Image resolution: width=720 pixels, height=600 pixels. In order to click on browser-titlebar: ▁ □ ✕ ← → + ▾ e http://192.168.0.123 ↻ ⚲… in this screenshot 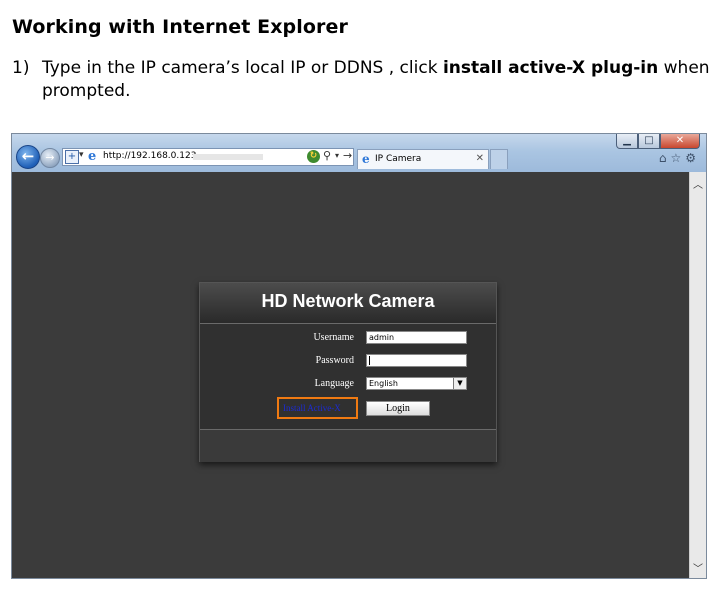, I will do `click(359, 153)`.